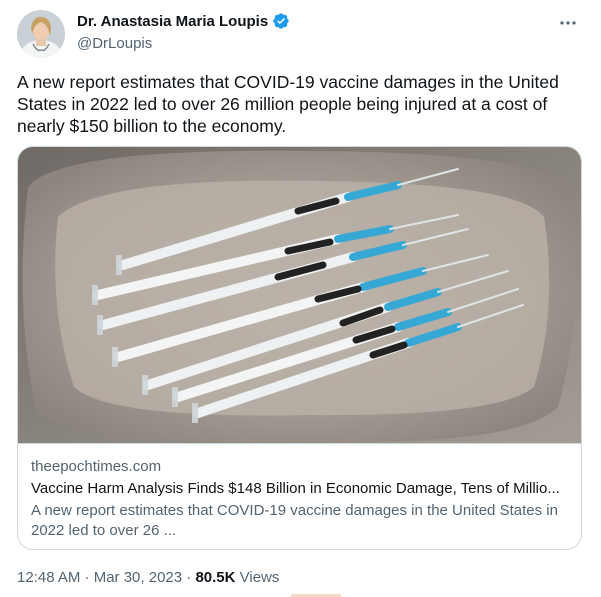  Describe the element at coordinates (172, 21) in the screenshot. I see `author-display-name: Dr. Anastasia Maria Loupis` at that location.